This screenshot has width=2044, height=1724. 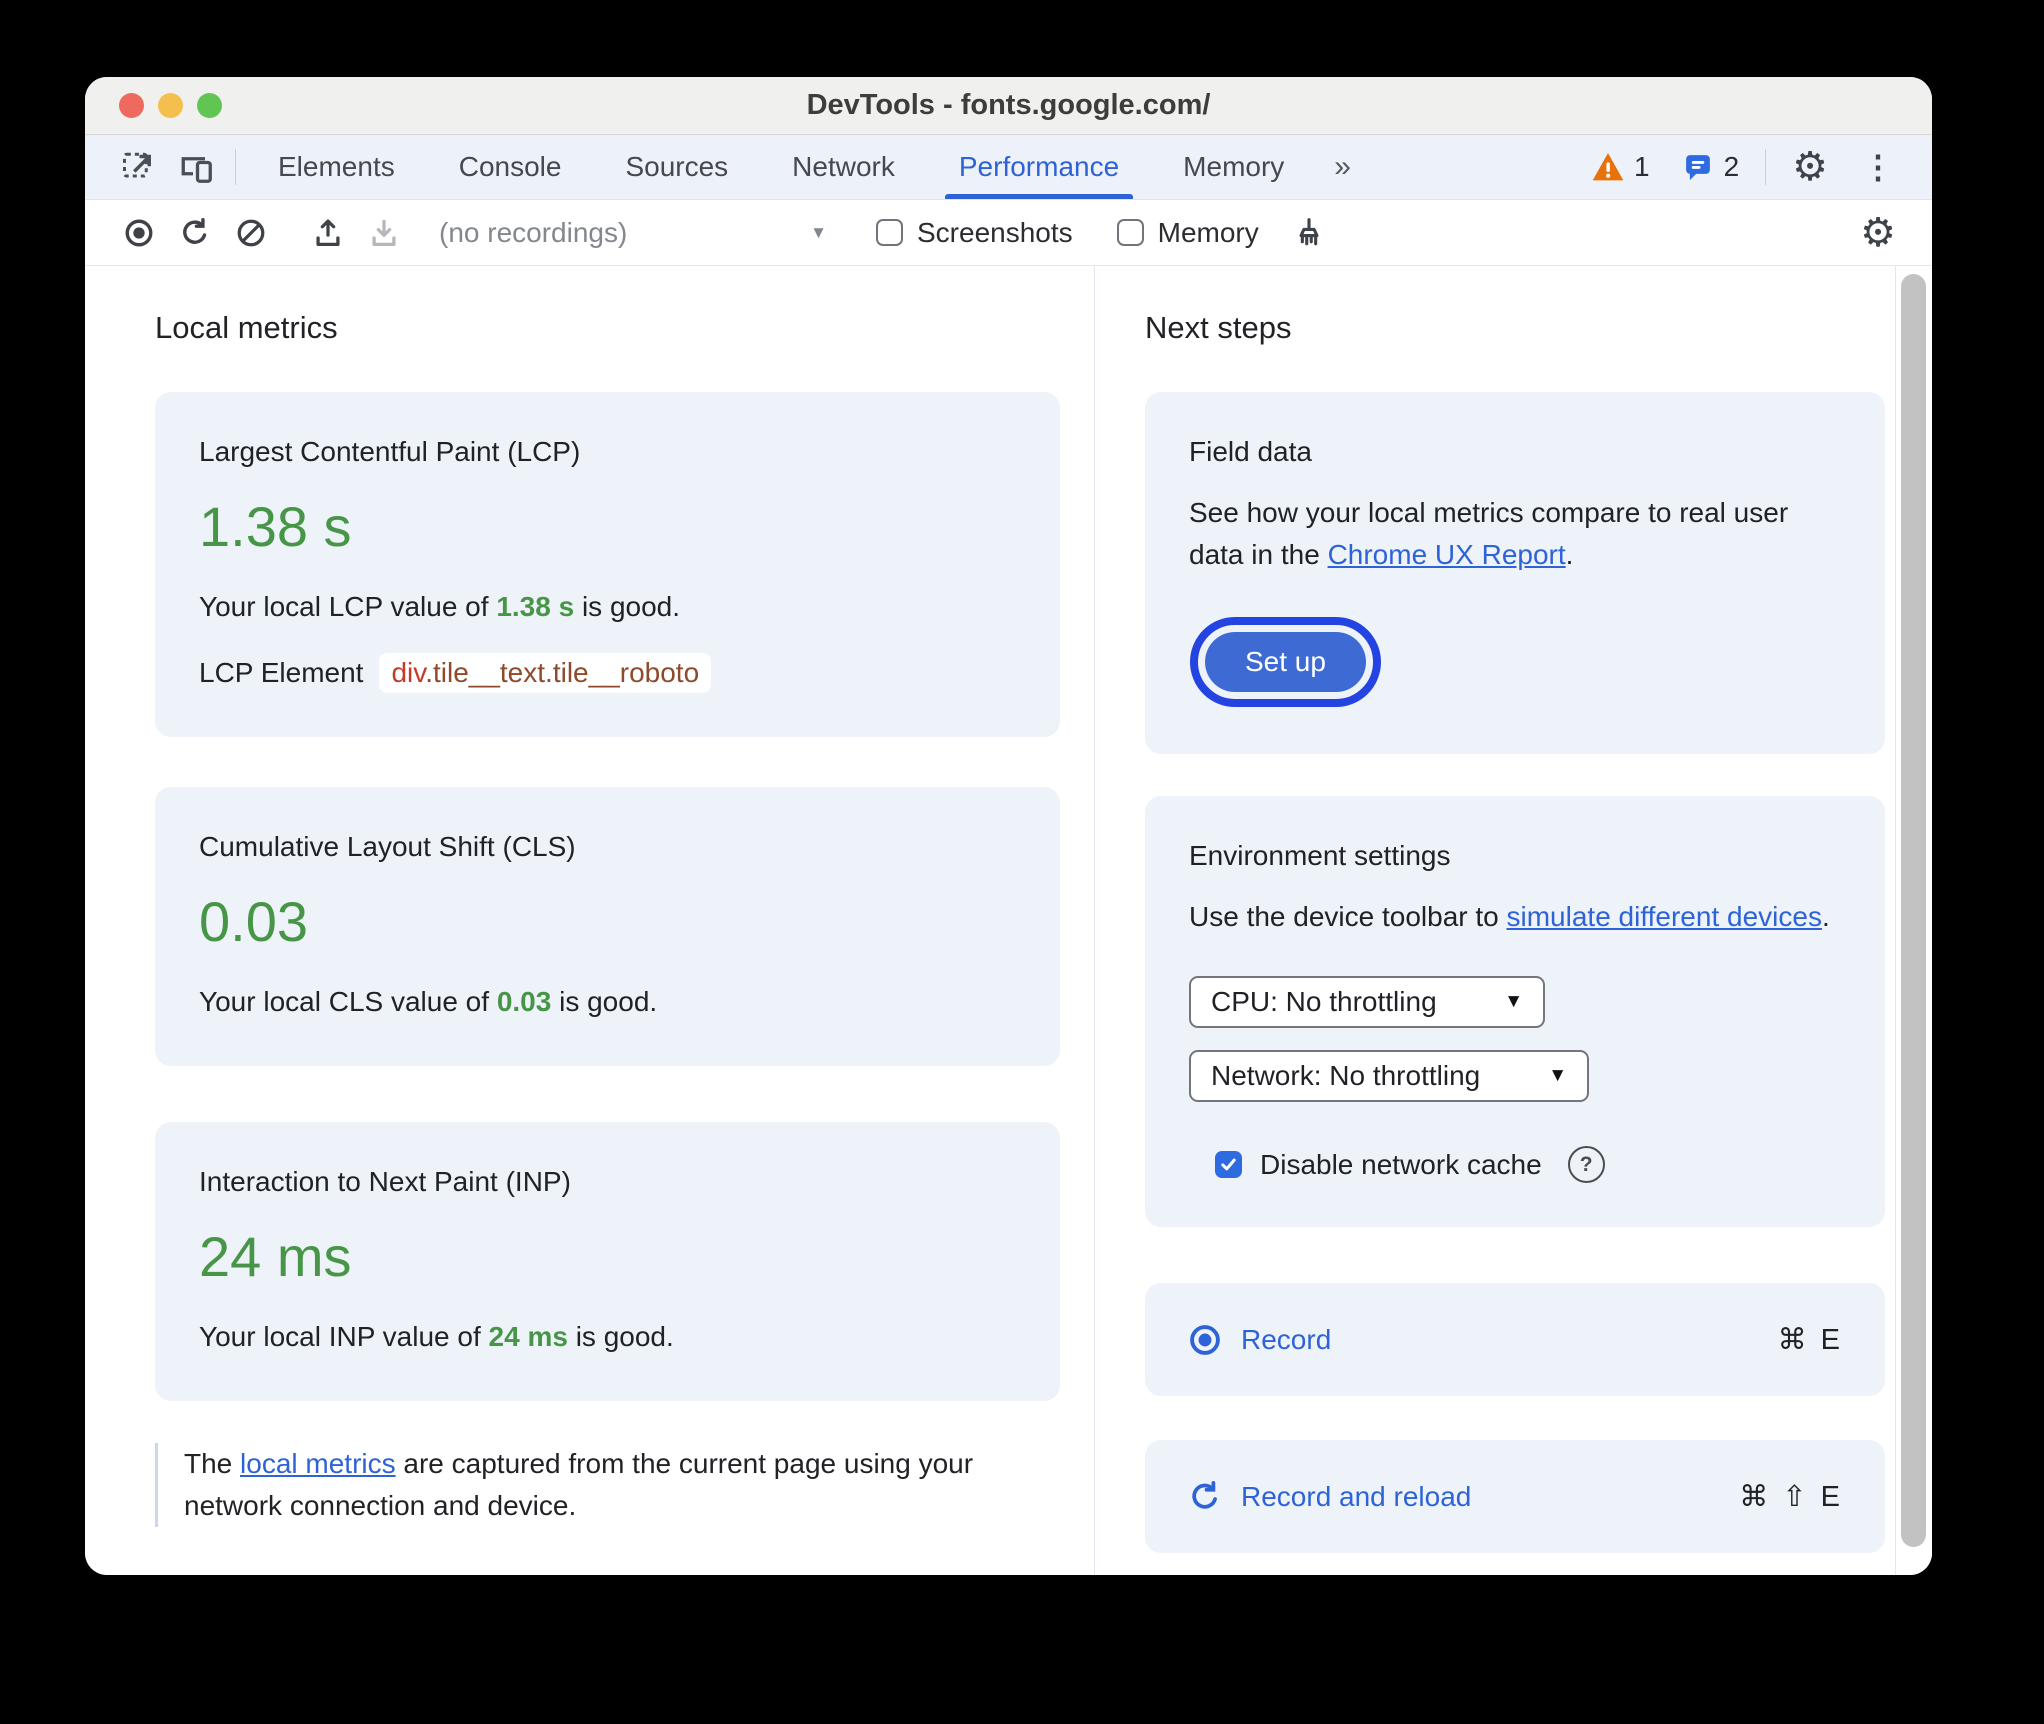 I want to click on set-up-button: Set up, so click(x=1285, y=662).